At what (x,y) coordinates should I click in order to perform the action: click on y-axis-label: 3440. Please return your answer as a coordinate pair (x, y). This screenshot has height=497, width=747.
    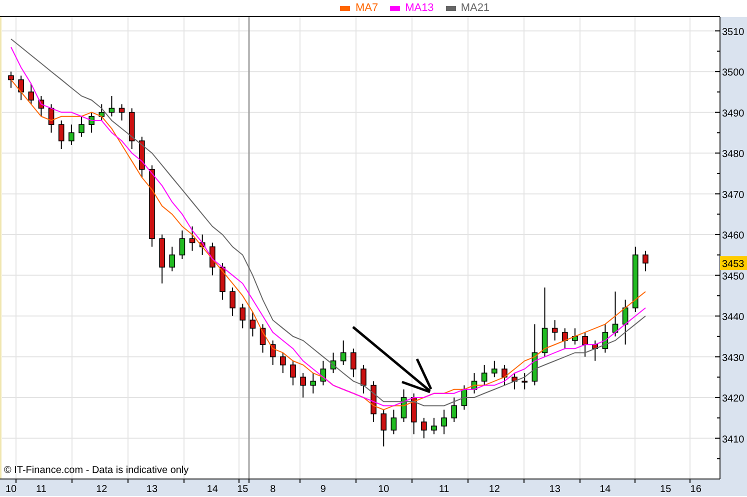
    Looking at the image, I should click on (733, 318).